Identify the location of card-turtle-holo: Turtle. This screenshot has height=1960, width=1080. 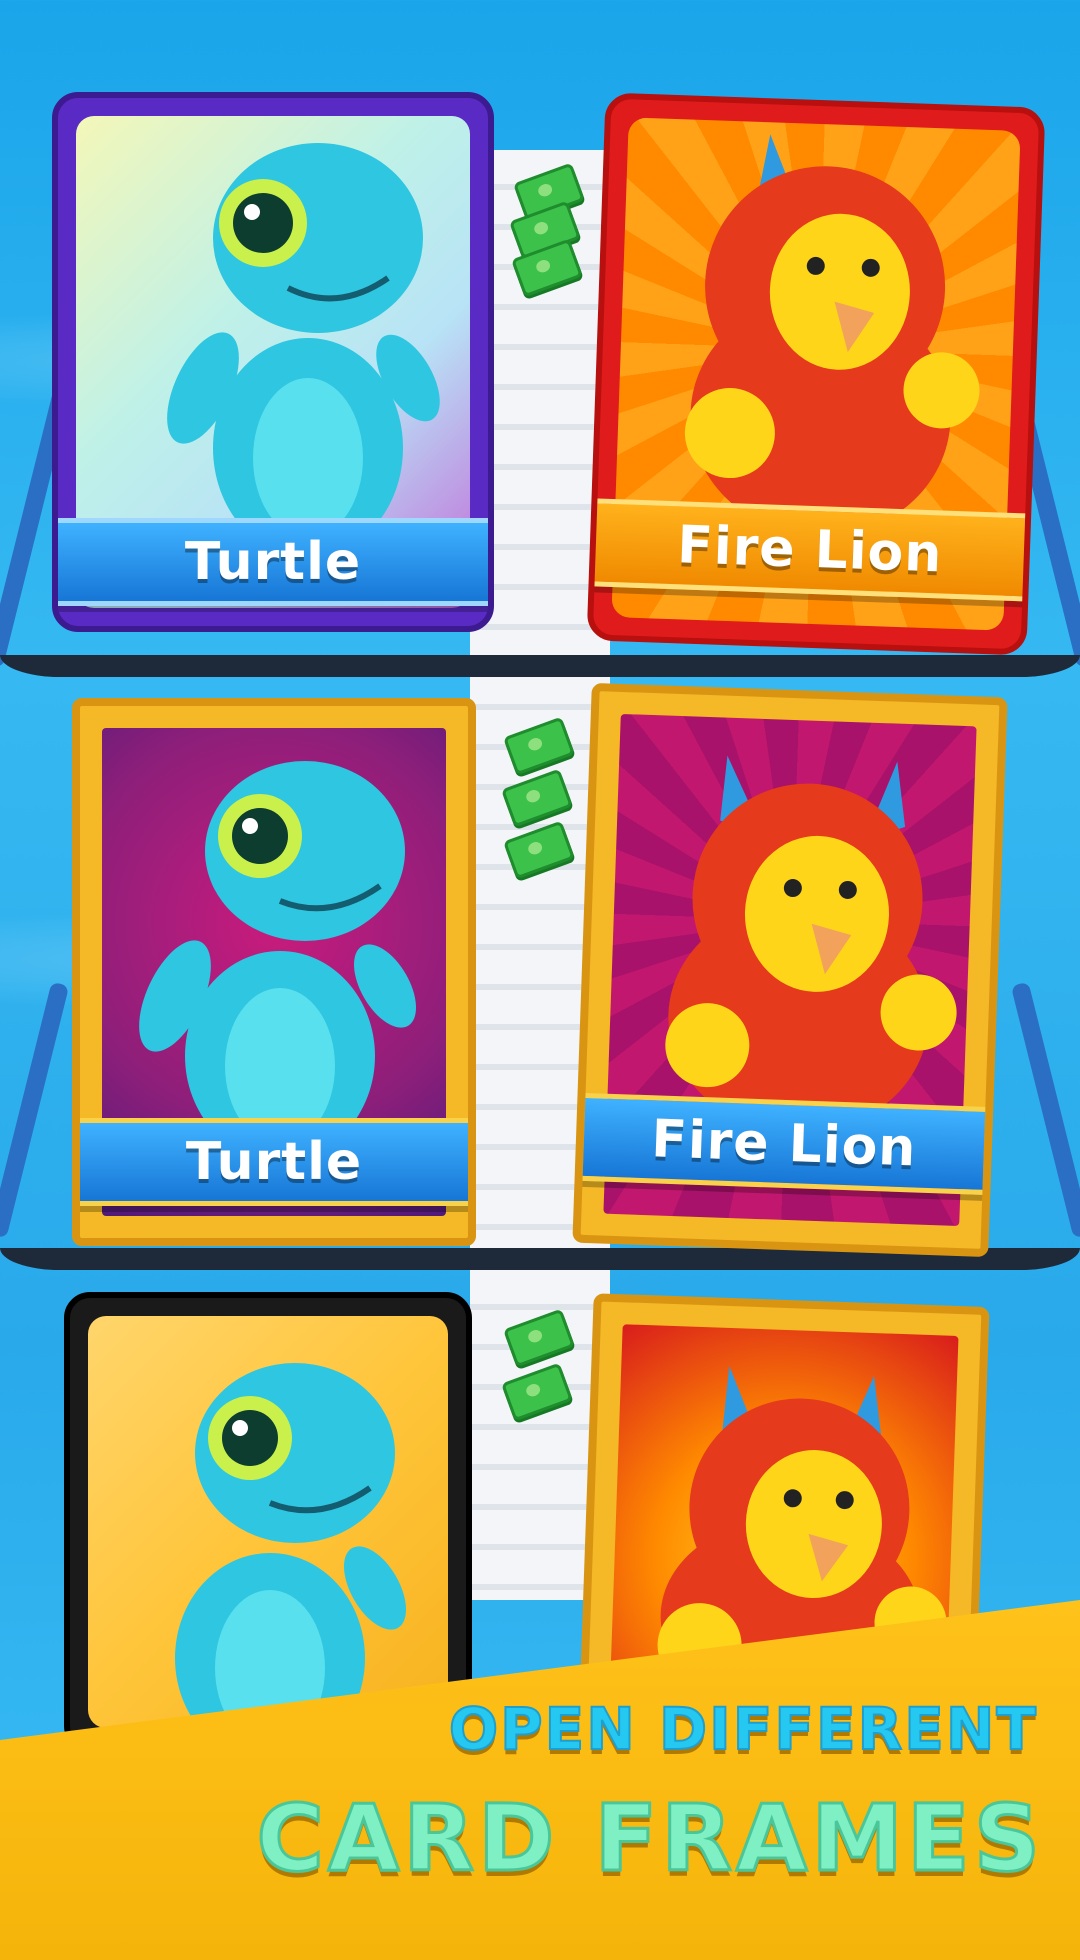
(273, 362).